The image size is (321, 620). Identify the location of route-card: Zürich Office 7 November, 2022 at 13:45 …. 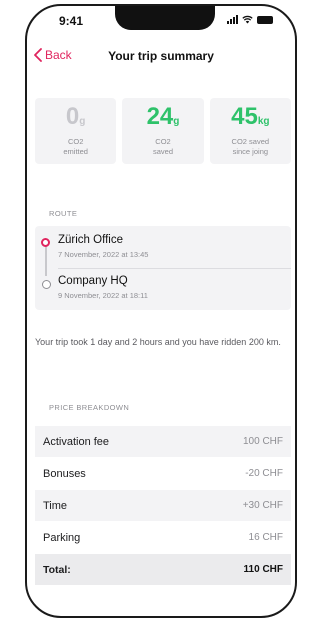
(163, 268).